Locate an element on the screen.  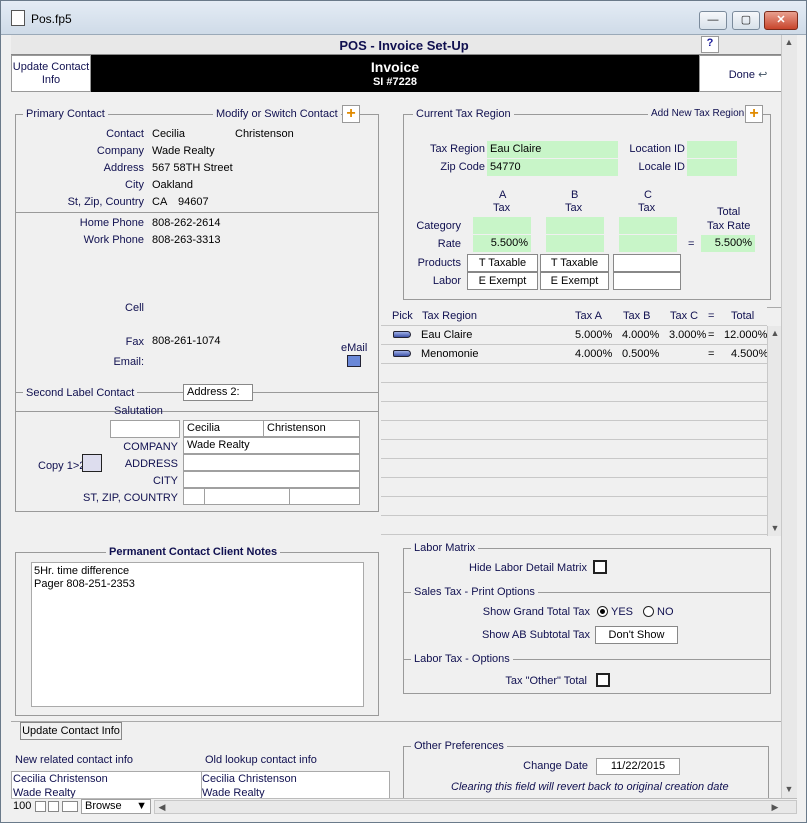
minimize-button: — is located at coordinates (713, 20).